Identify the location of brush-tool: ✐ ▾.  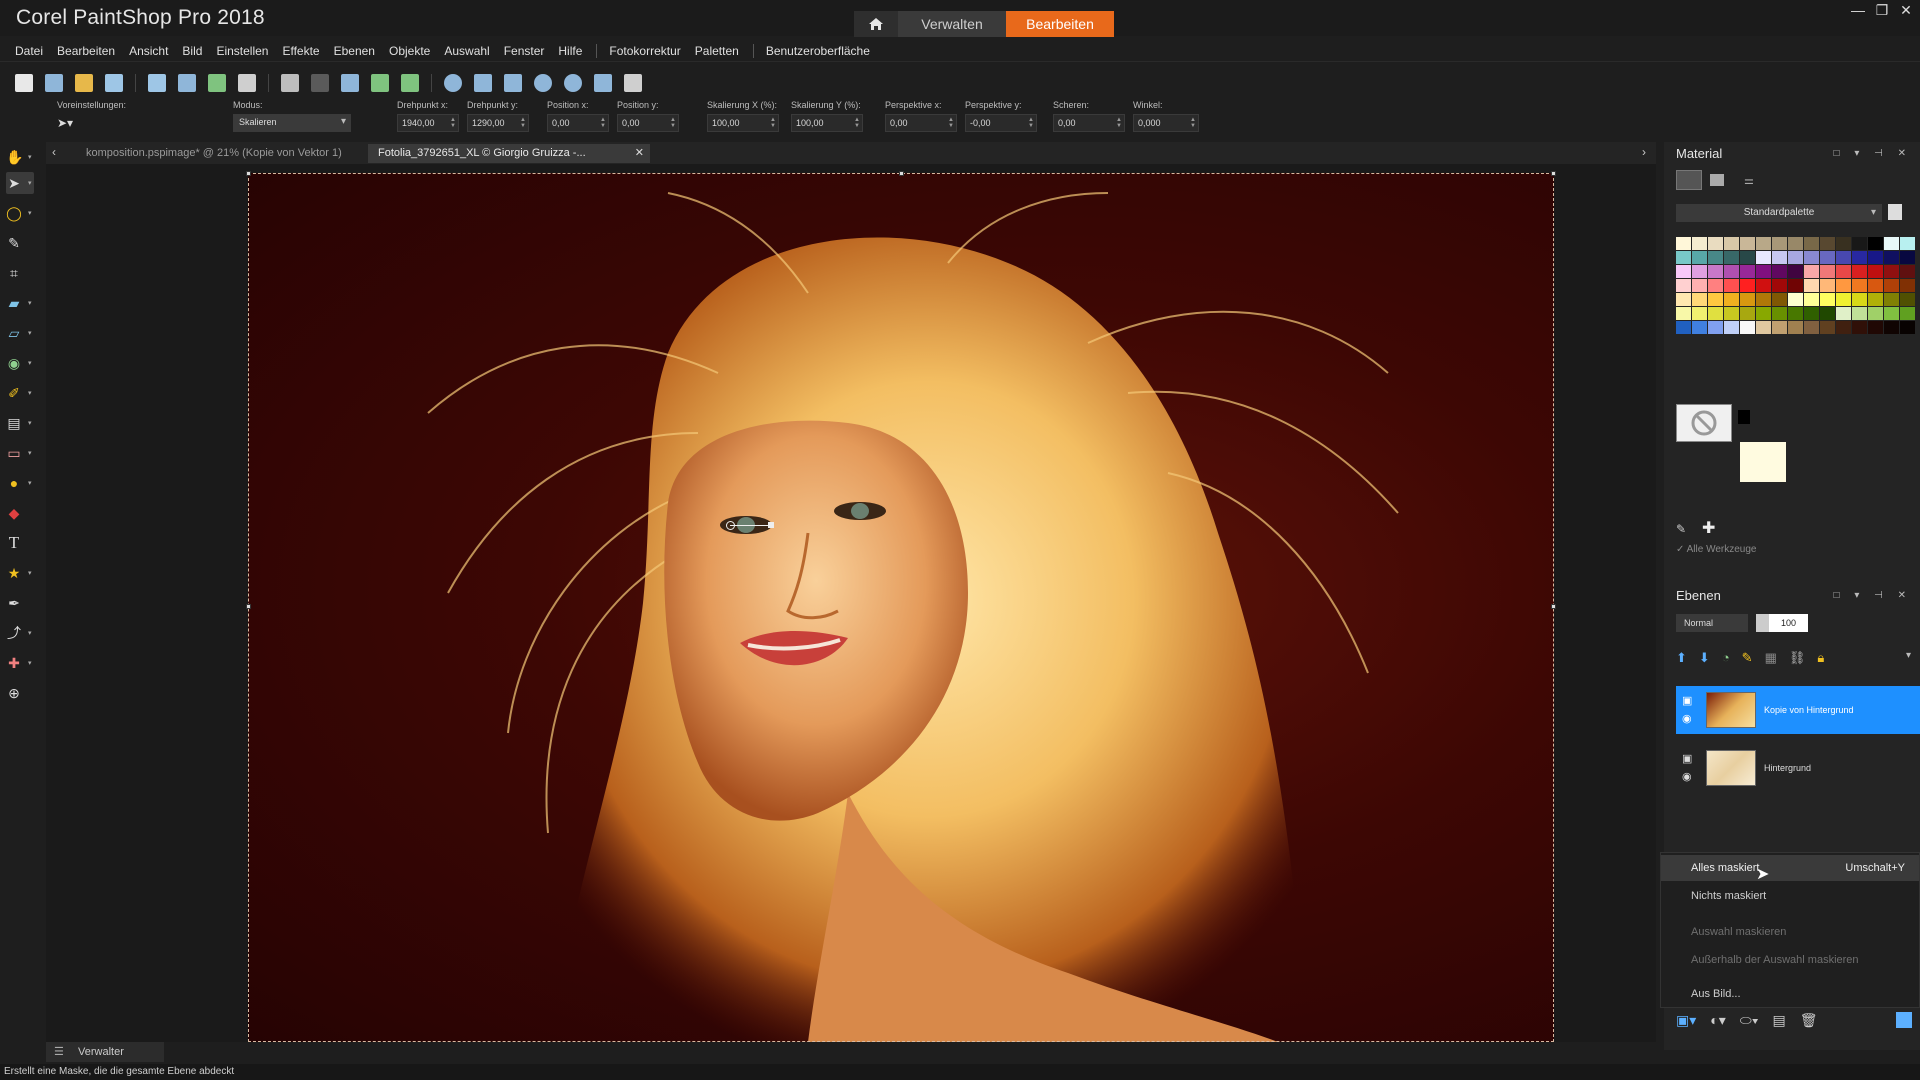
(20, 393).